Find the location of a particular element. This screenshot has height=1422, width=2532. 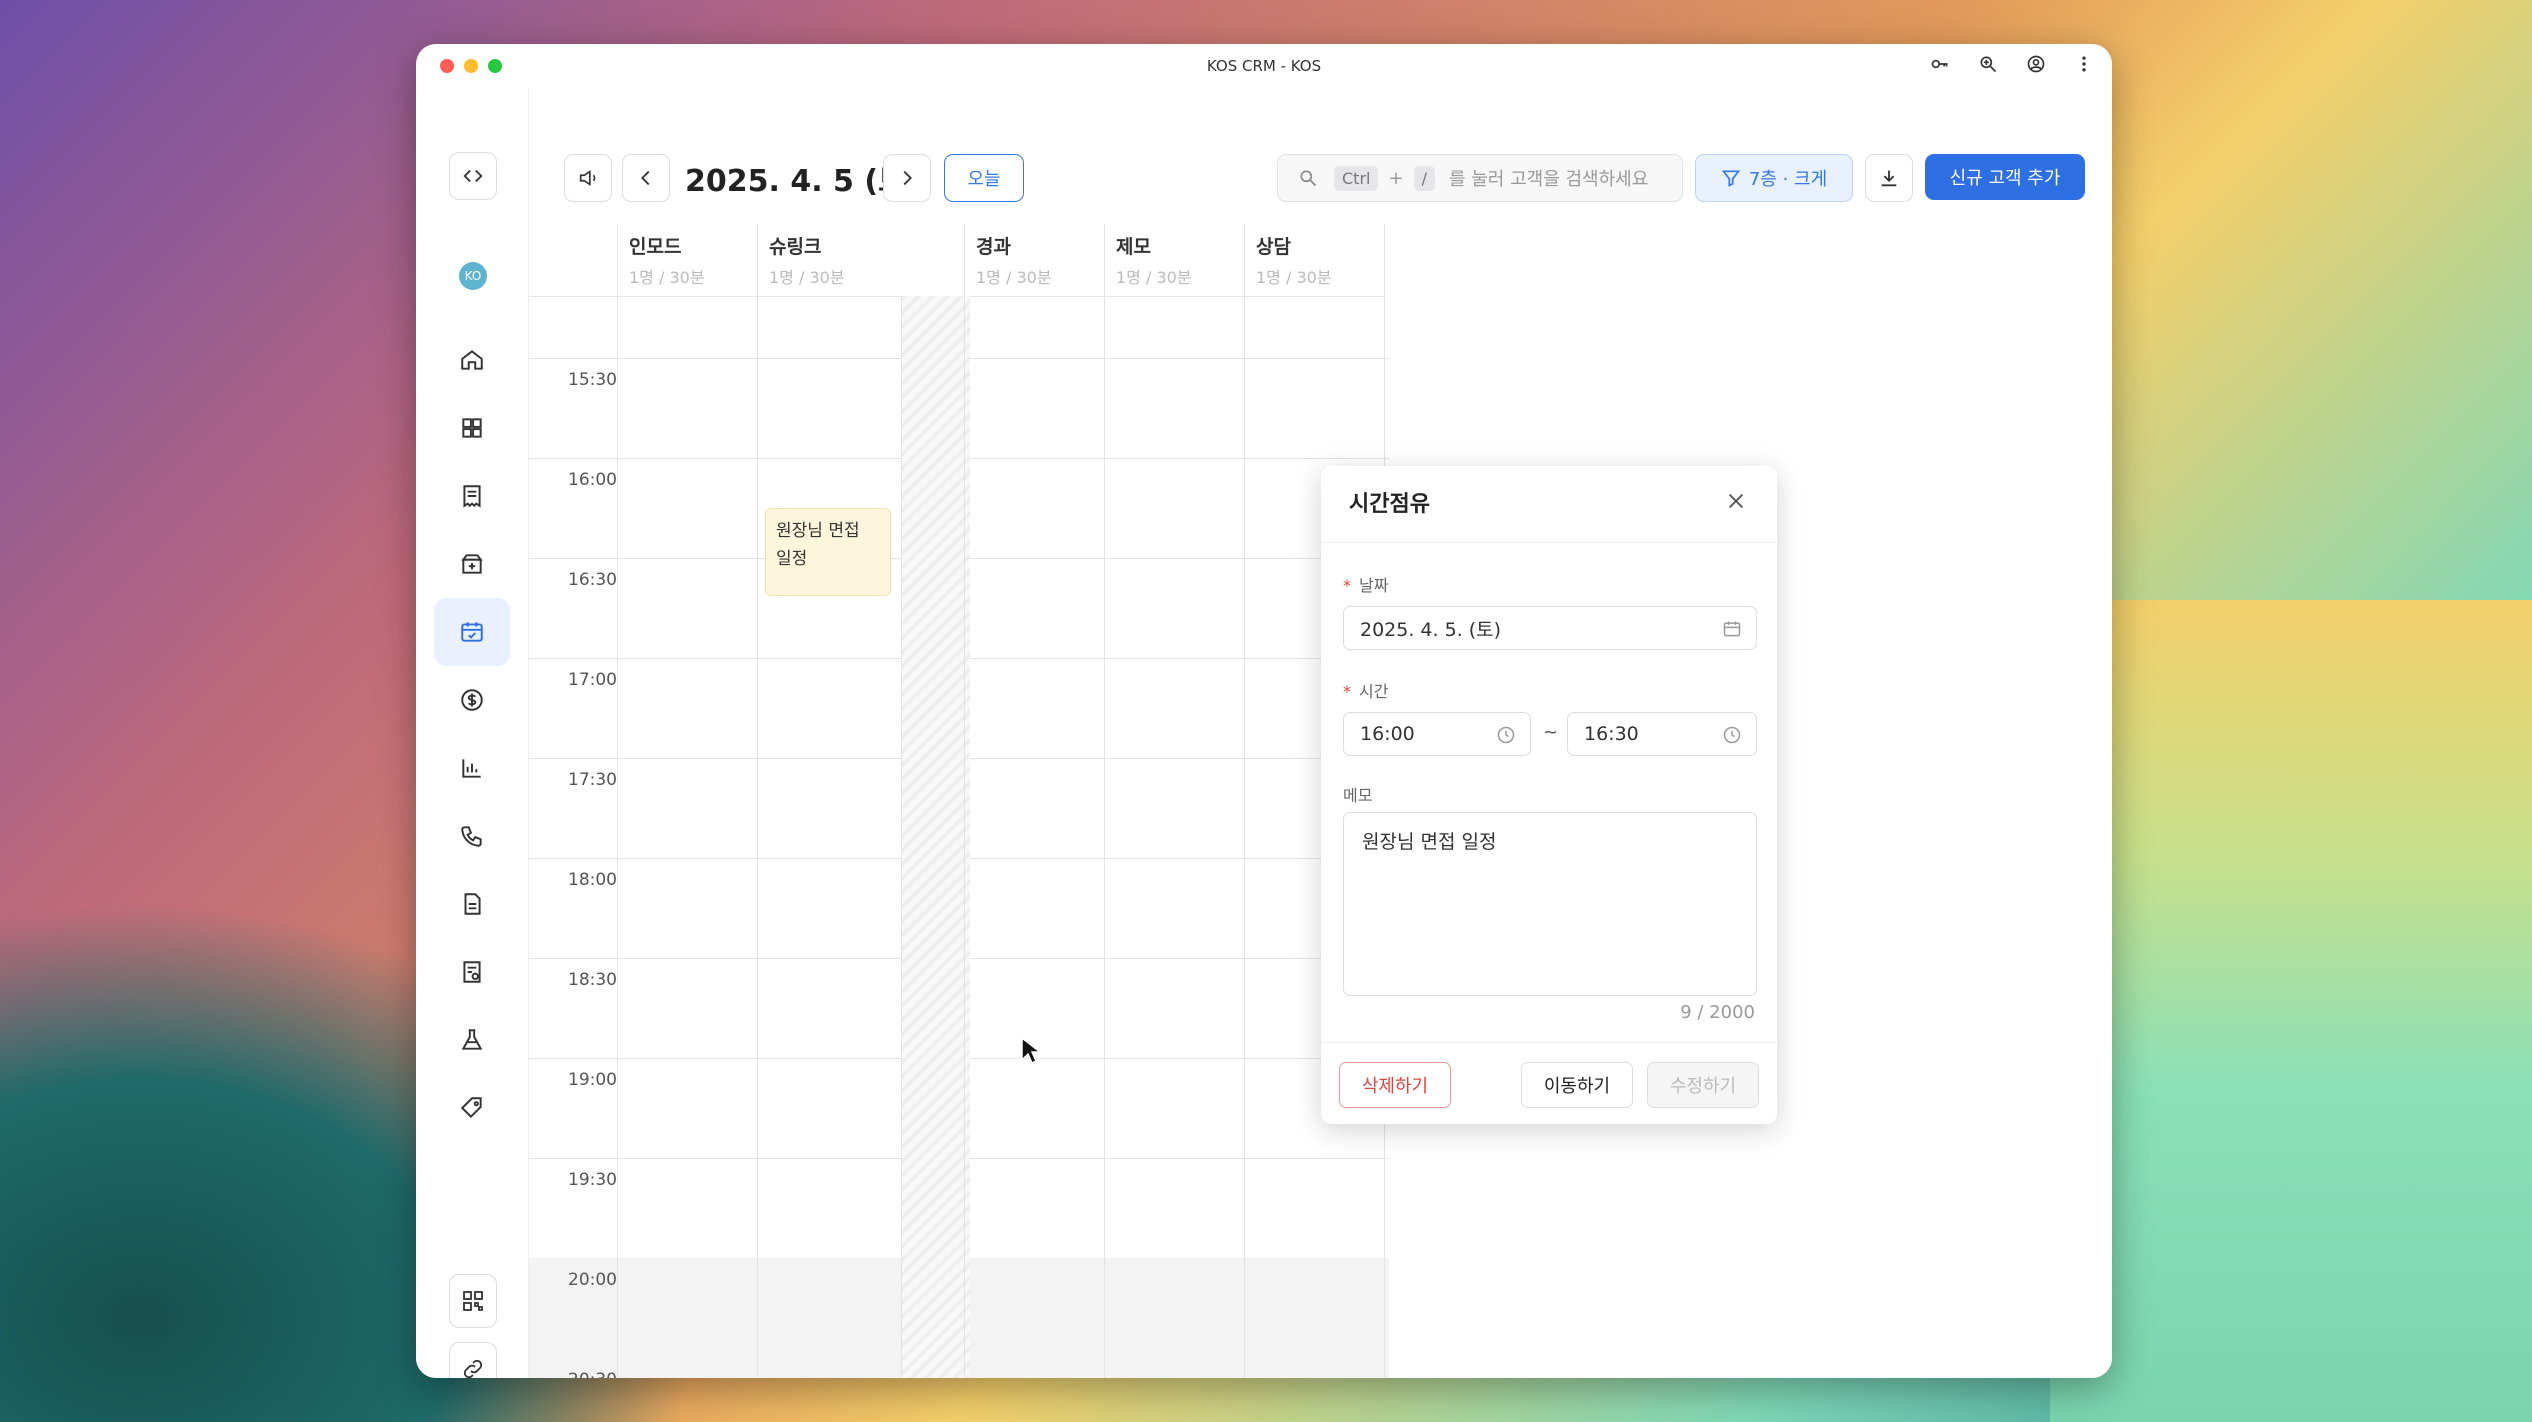

chevron-left-icon is located at coordinates (645, 178).